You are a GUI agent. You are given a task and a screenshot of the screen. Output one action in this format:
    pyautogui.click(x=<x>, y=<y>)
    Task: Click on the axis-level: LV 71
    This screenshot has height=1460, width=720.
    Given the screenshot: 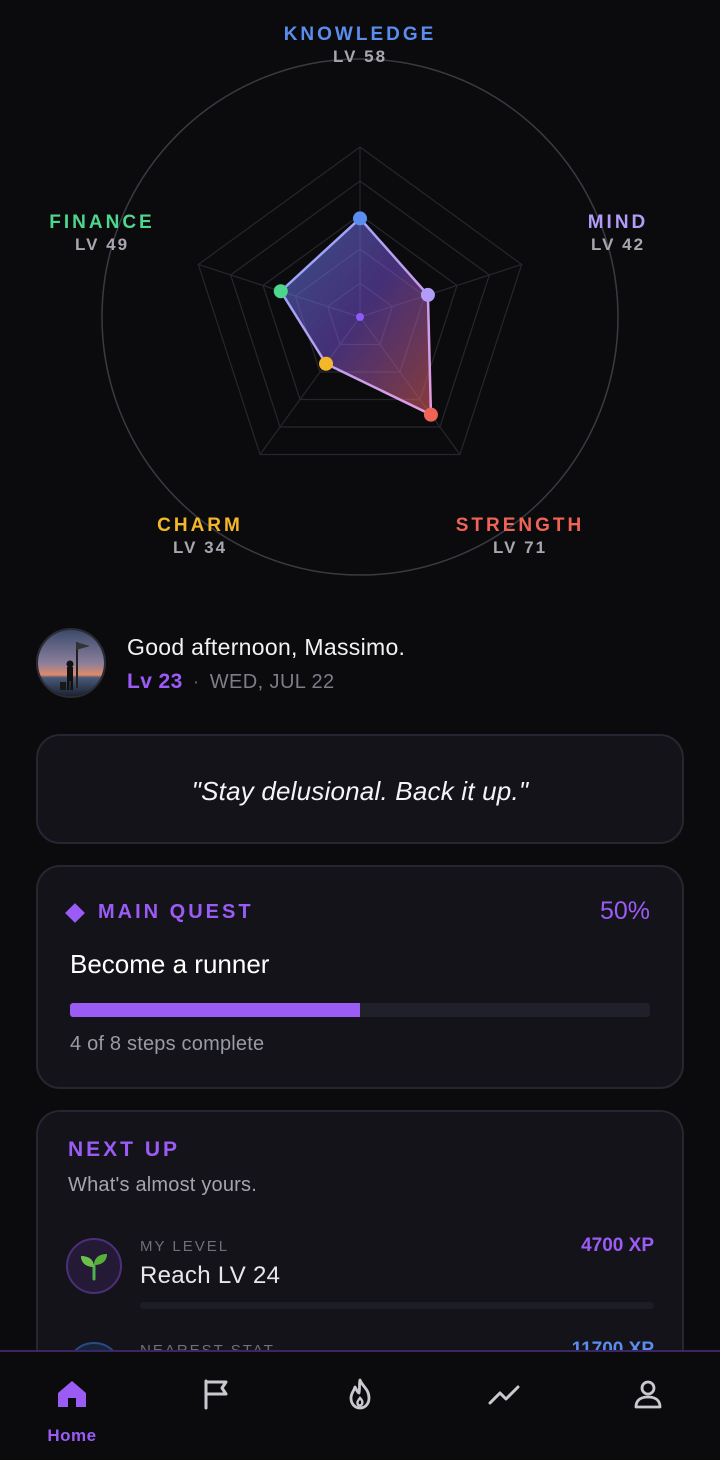 What is the action you would take?
    pyautogui.click(x=520, y=547)
    